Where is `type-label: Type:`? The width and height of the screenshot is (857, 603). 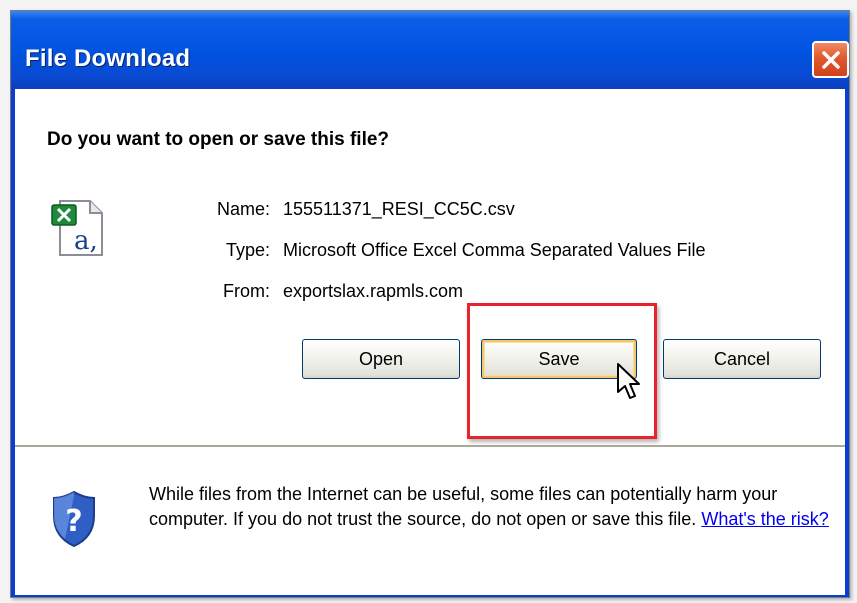 type-label: Type: is located at coordinates (247, 250).